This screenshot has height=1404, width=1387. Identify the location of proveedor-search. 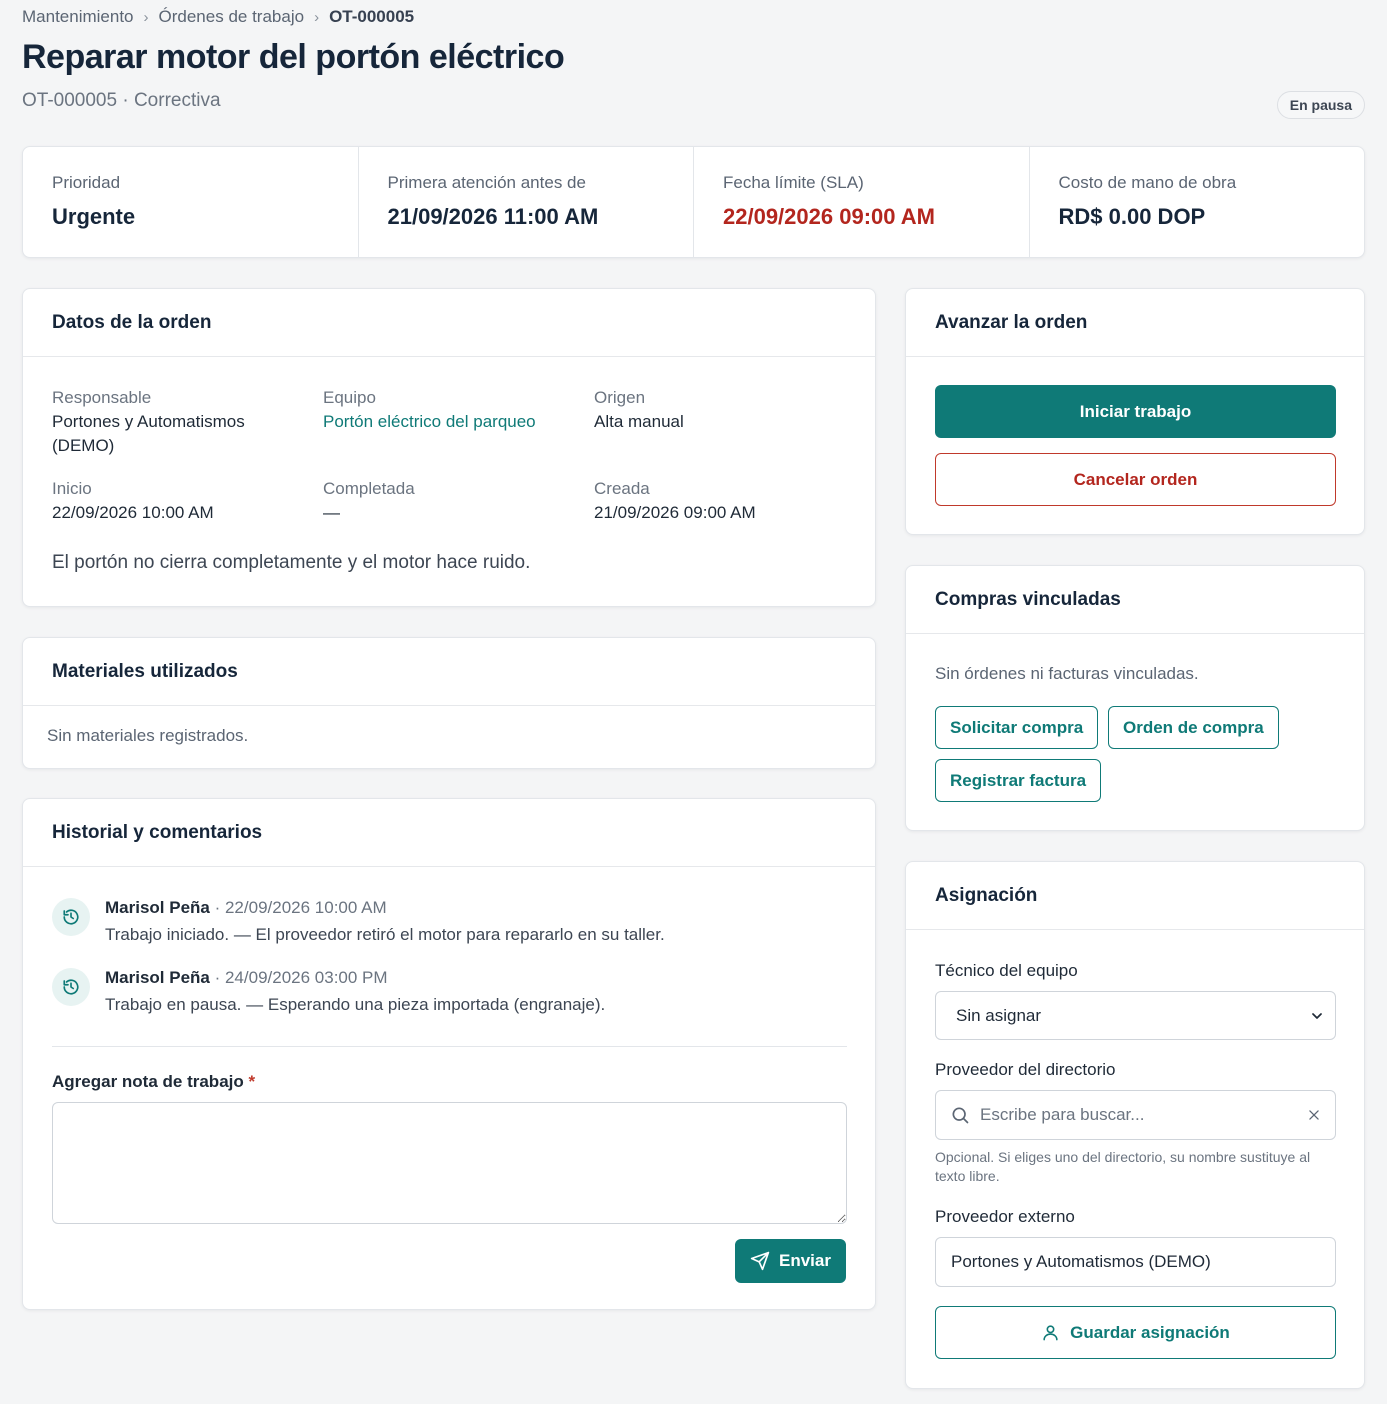
(1135, 1115).